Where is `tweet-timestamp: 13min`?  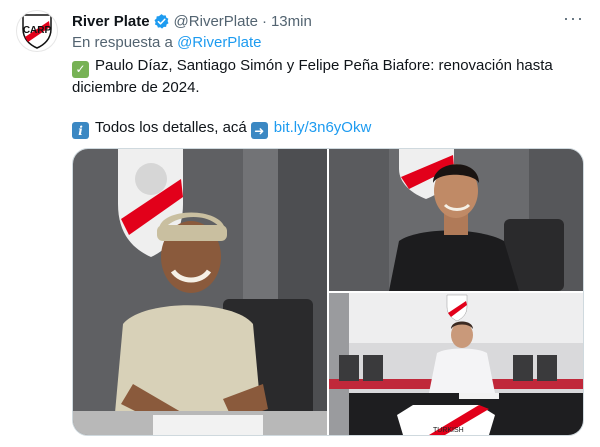 tweet-timestamp: 13min is located at coordinates (291, 21).